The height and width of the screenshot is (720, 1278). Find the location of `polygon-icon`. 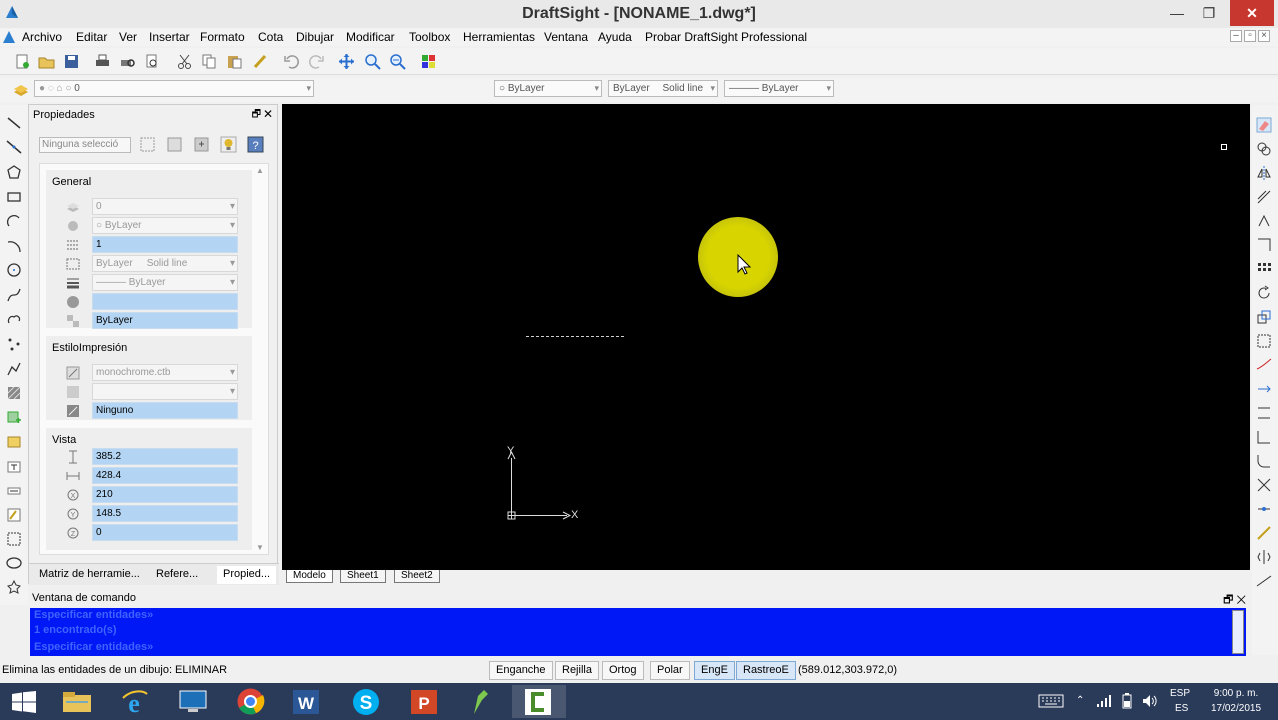

polygon-icon is located at coordinates (14, 172).